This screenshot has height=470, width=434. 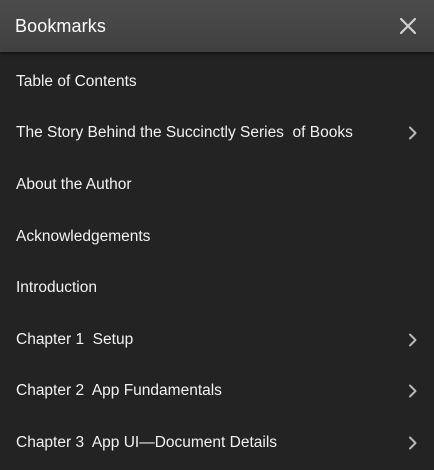 What do you see at coordinates (217, 26) in the screenshot?
I see `bookmarks-header: Bookmarks` at bounding box center [217, 26].